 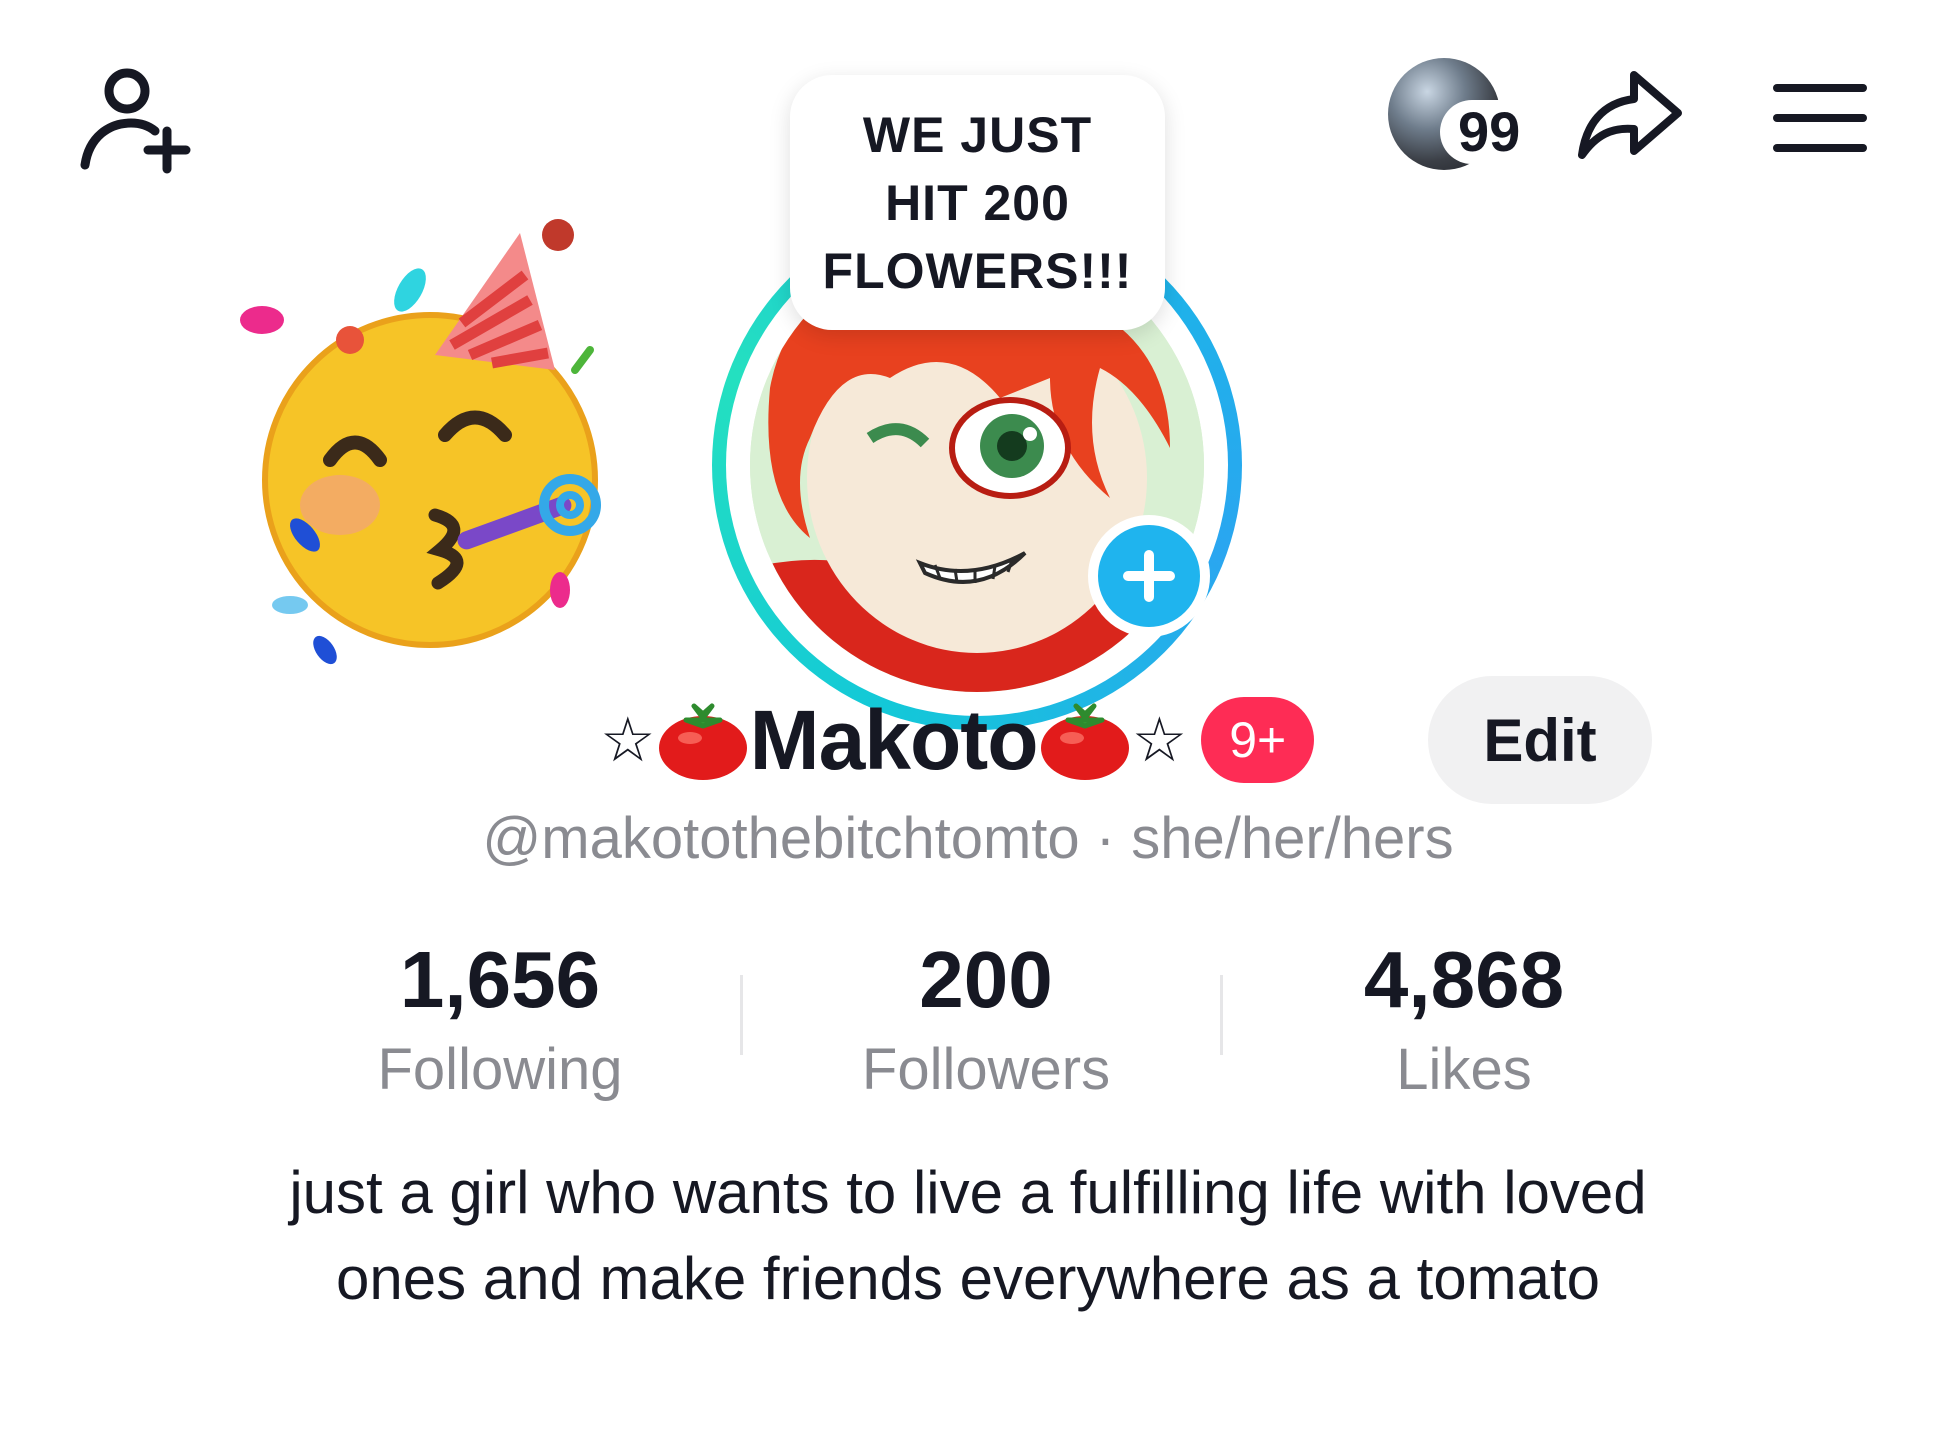 I want to click on following-count: 1,656, so click(x=500, y=979).